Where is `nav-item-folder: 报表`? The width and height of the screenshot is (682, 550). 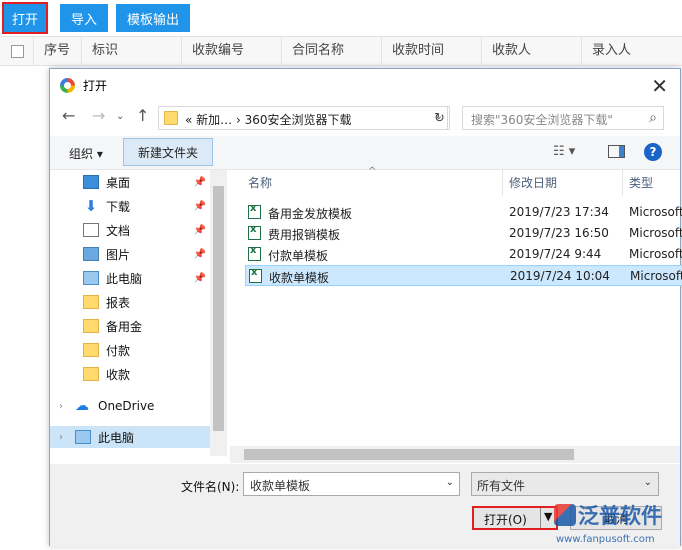
nav-item-folder: 报表 is located at coordinates (130, 302).